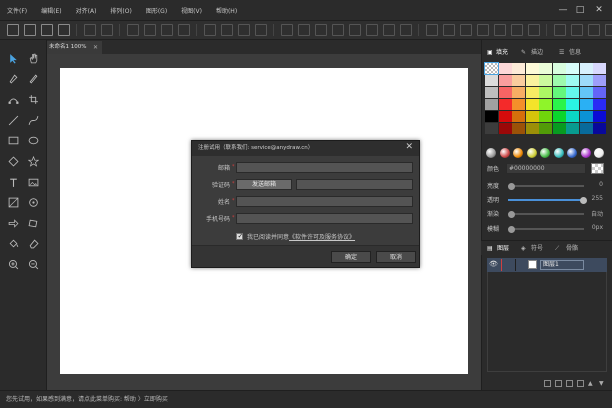  I want to click on tab-fill: 填充, so click(502, 53).